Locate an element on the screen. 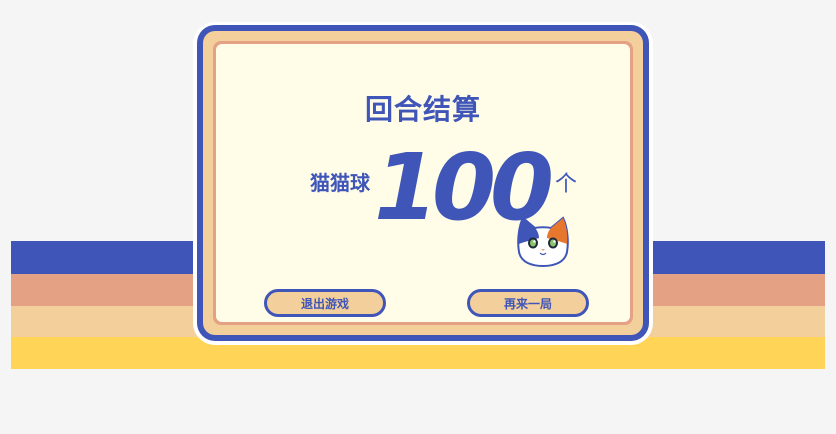 The image size is (836, 434). cat-face-icon is located at coordinates (543, 242).